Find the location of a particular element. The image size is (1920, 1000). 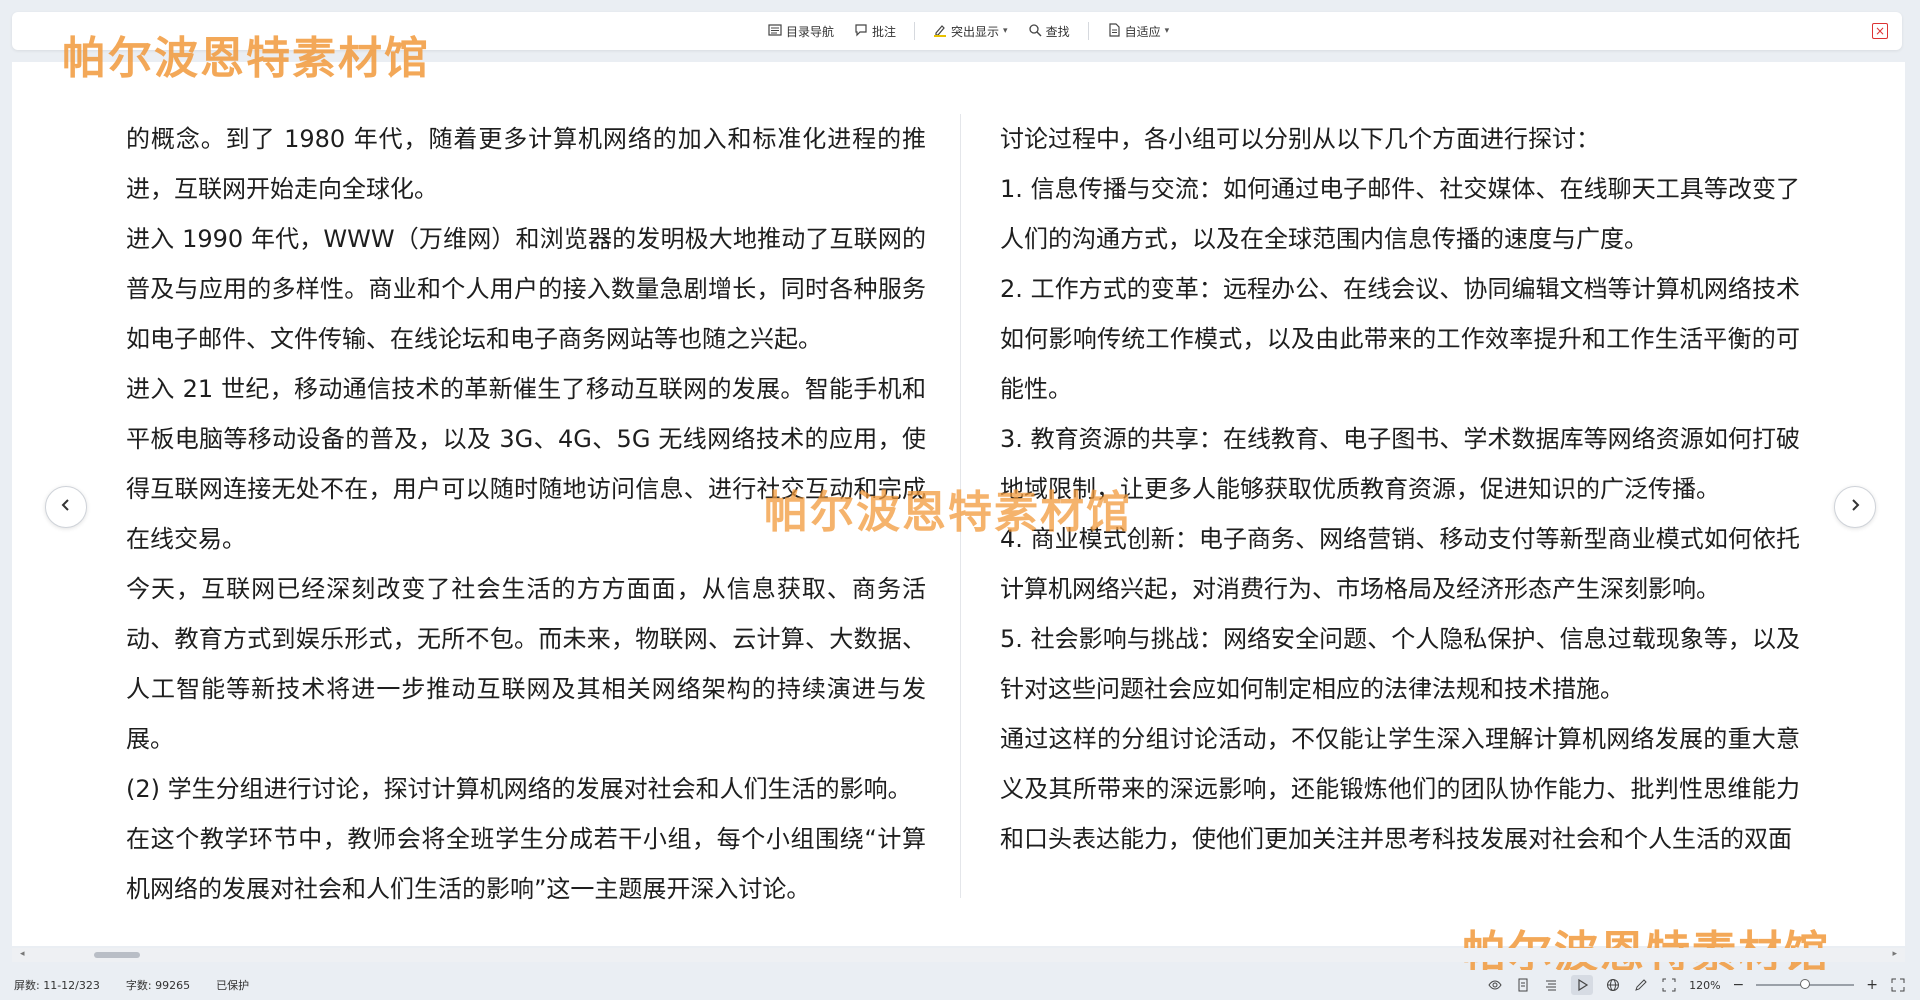

find-button: 查找 is located at coordinates (1049, 31).